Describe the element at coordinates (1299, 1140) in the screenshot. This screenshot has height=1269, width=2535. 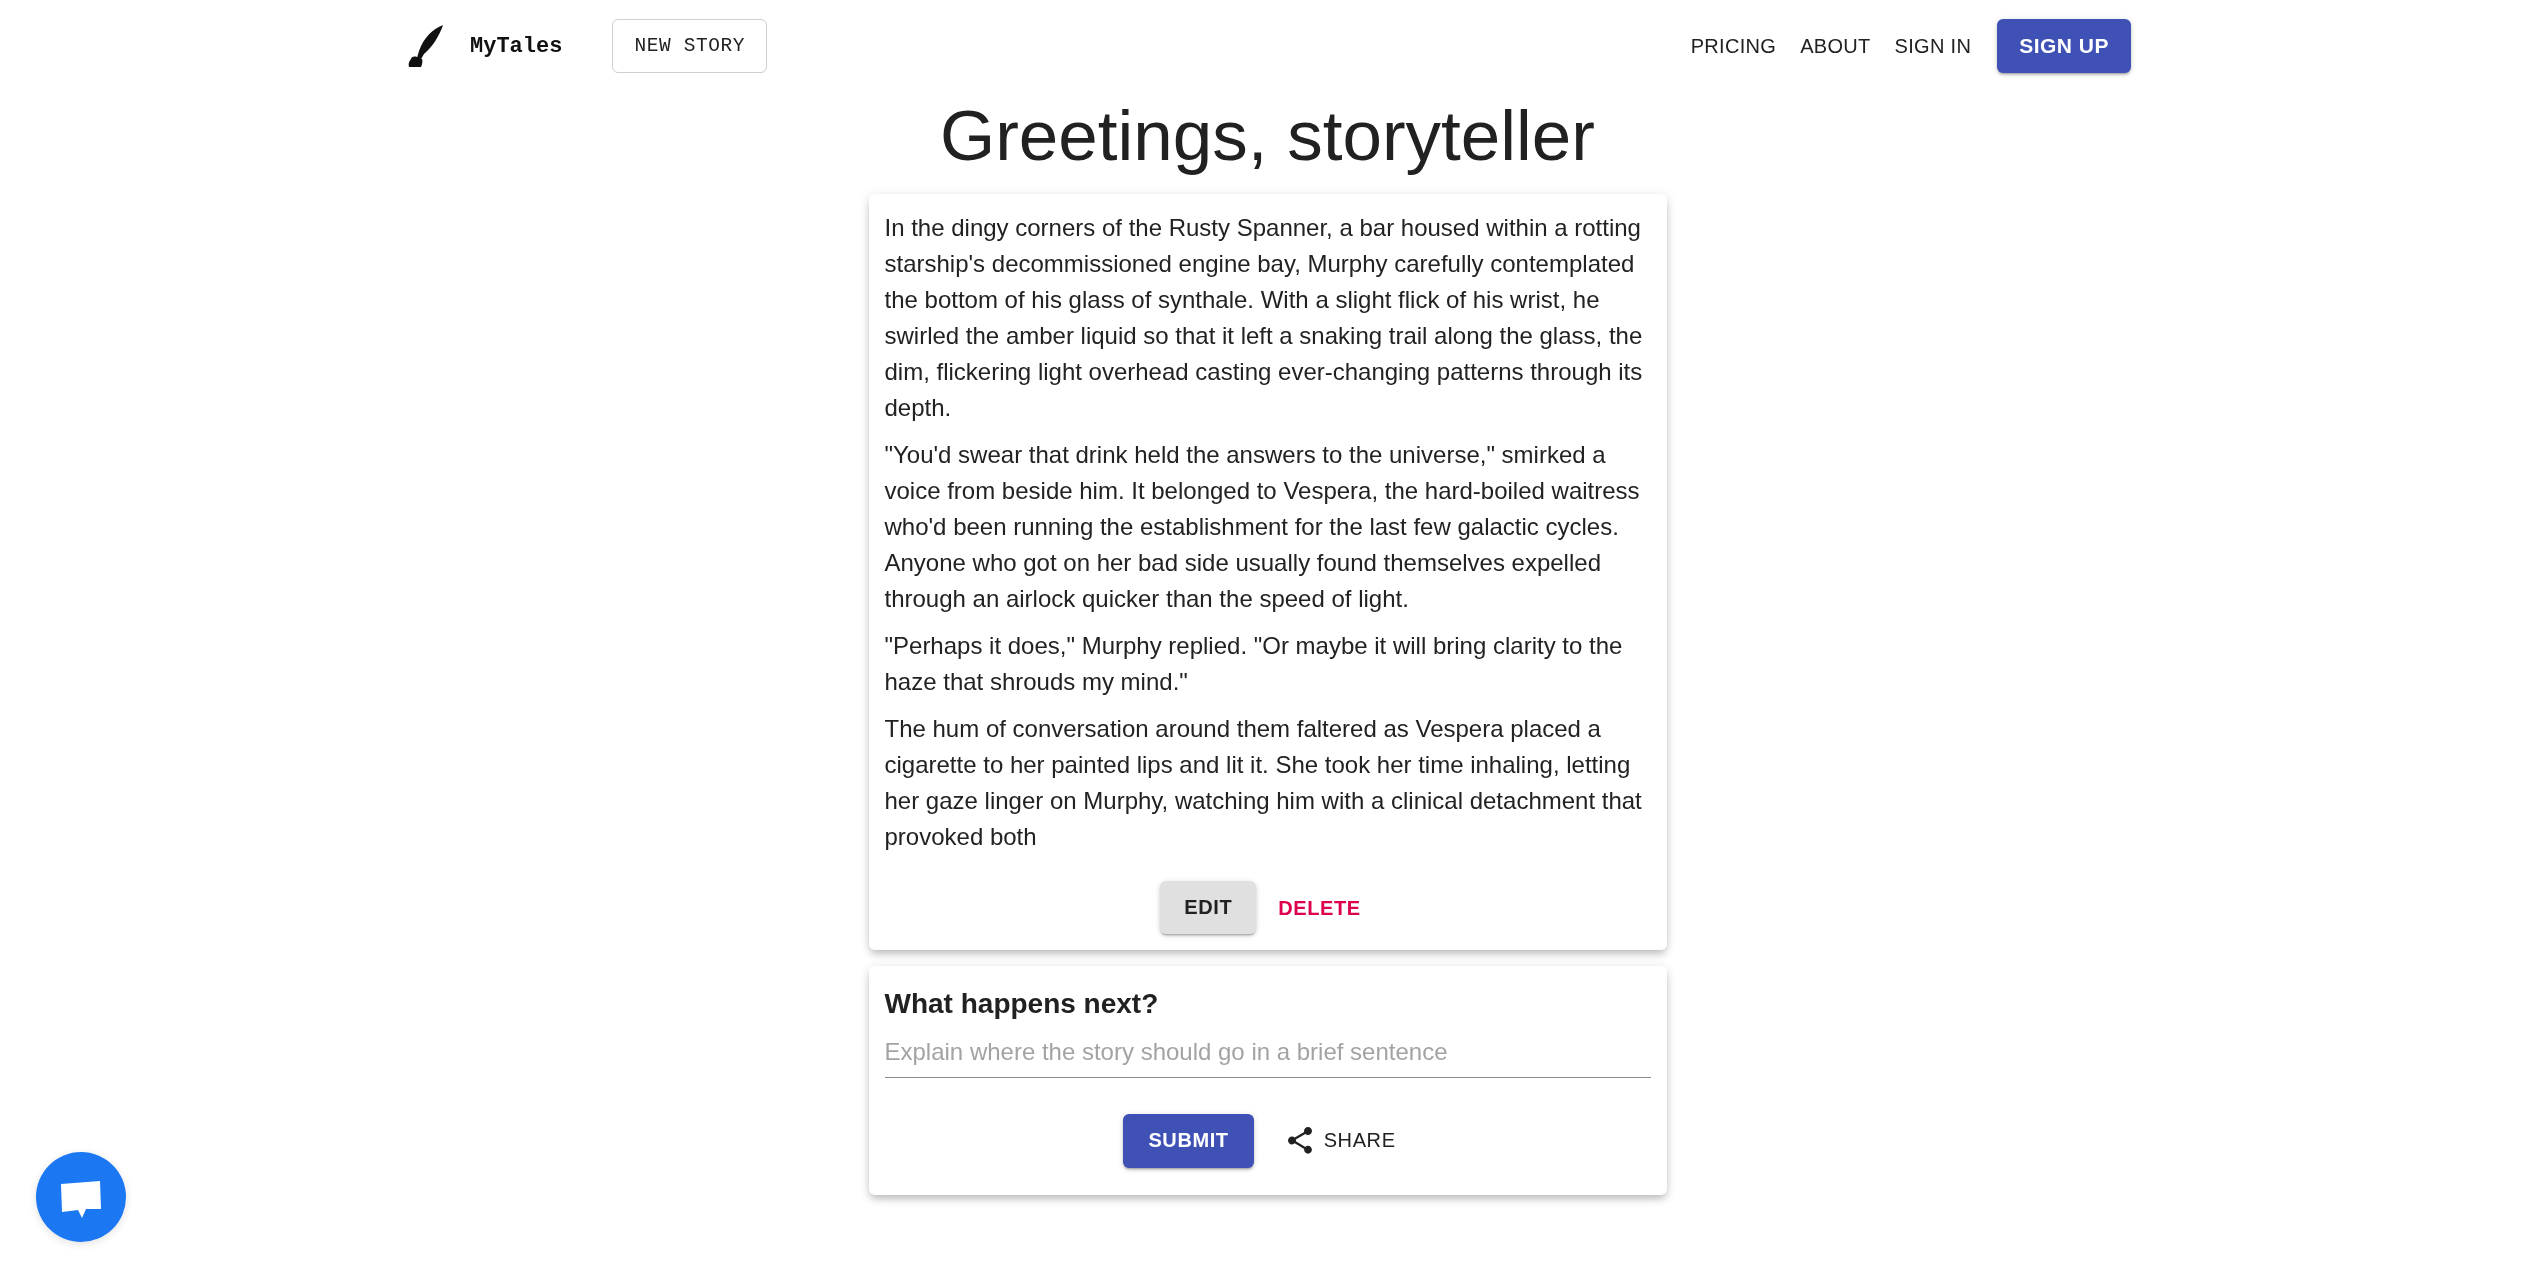
I see `share-icon` at that location.